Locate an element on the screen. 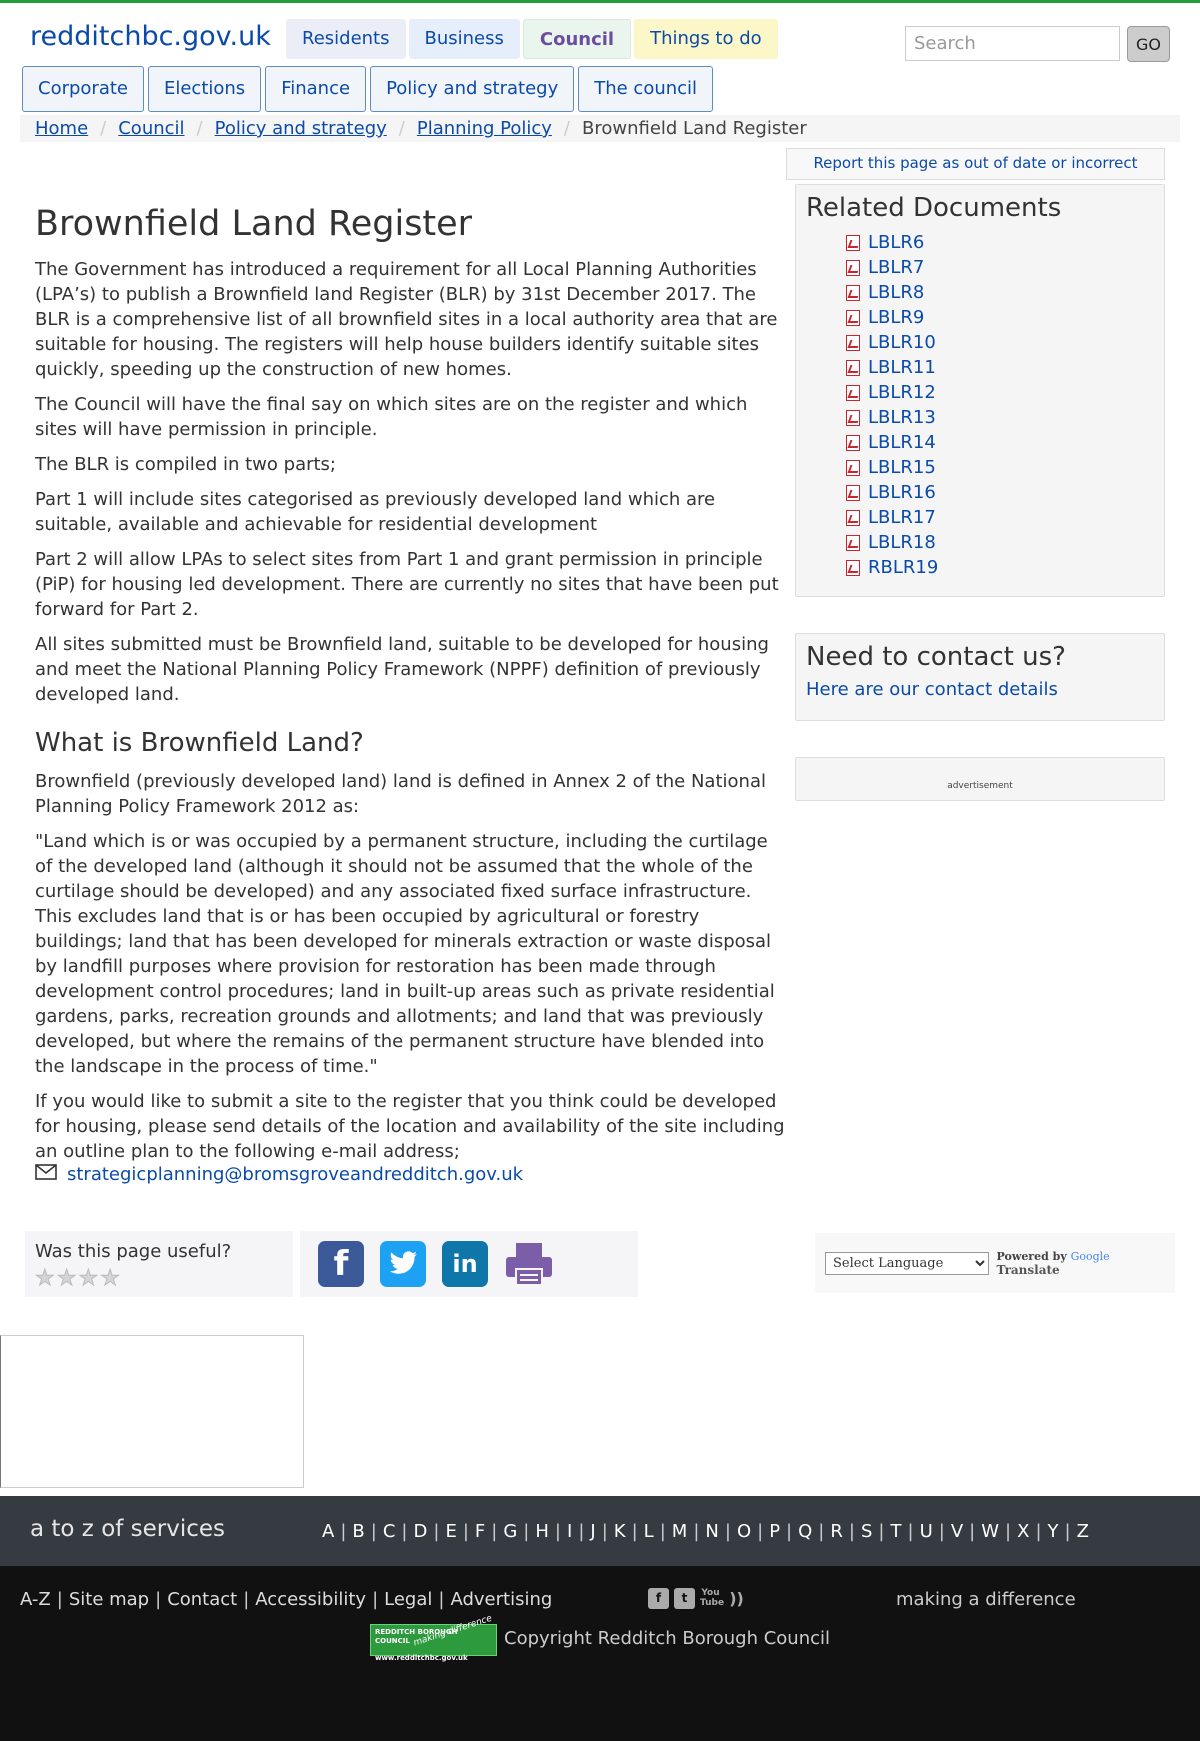 The height and width of the screenshot is (1741, 1200). a-to-z-letter-h: H is located at coordinates (542, 1531).